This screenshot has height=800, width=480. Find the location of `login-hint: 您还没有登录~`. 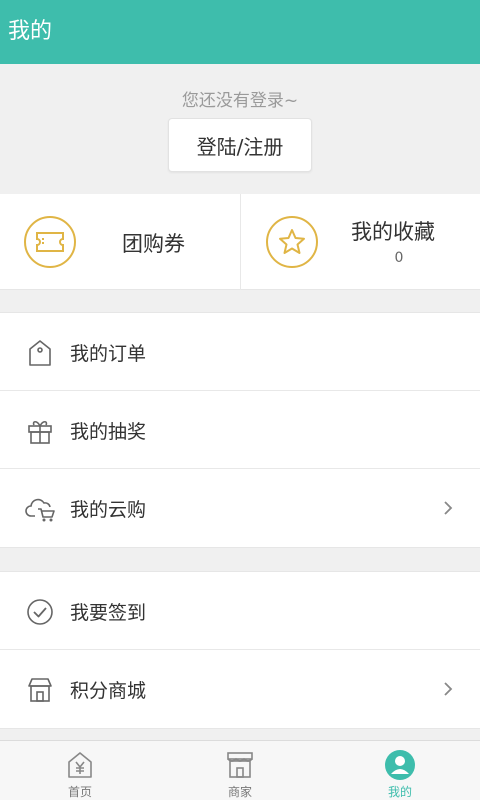

login-hint: 您还没有登录~ is located at coordinates (240, 101).